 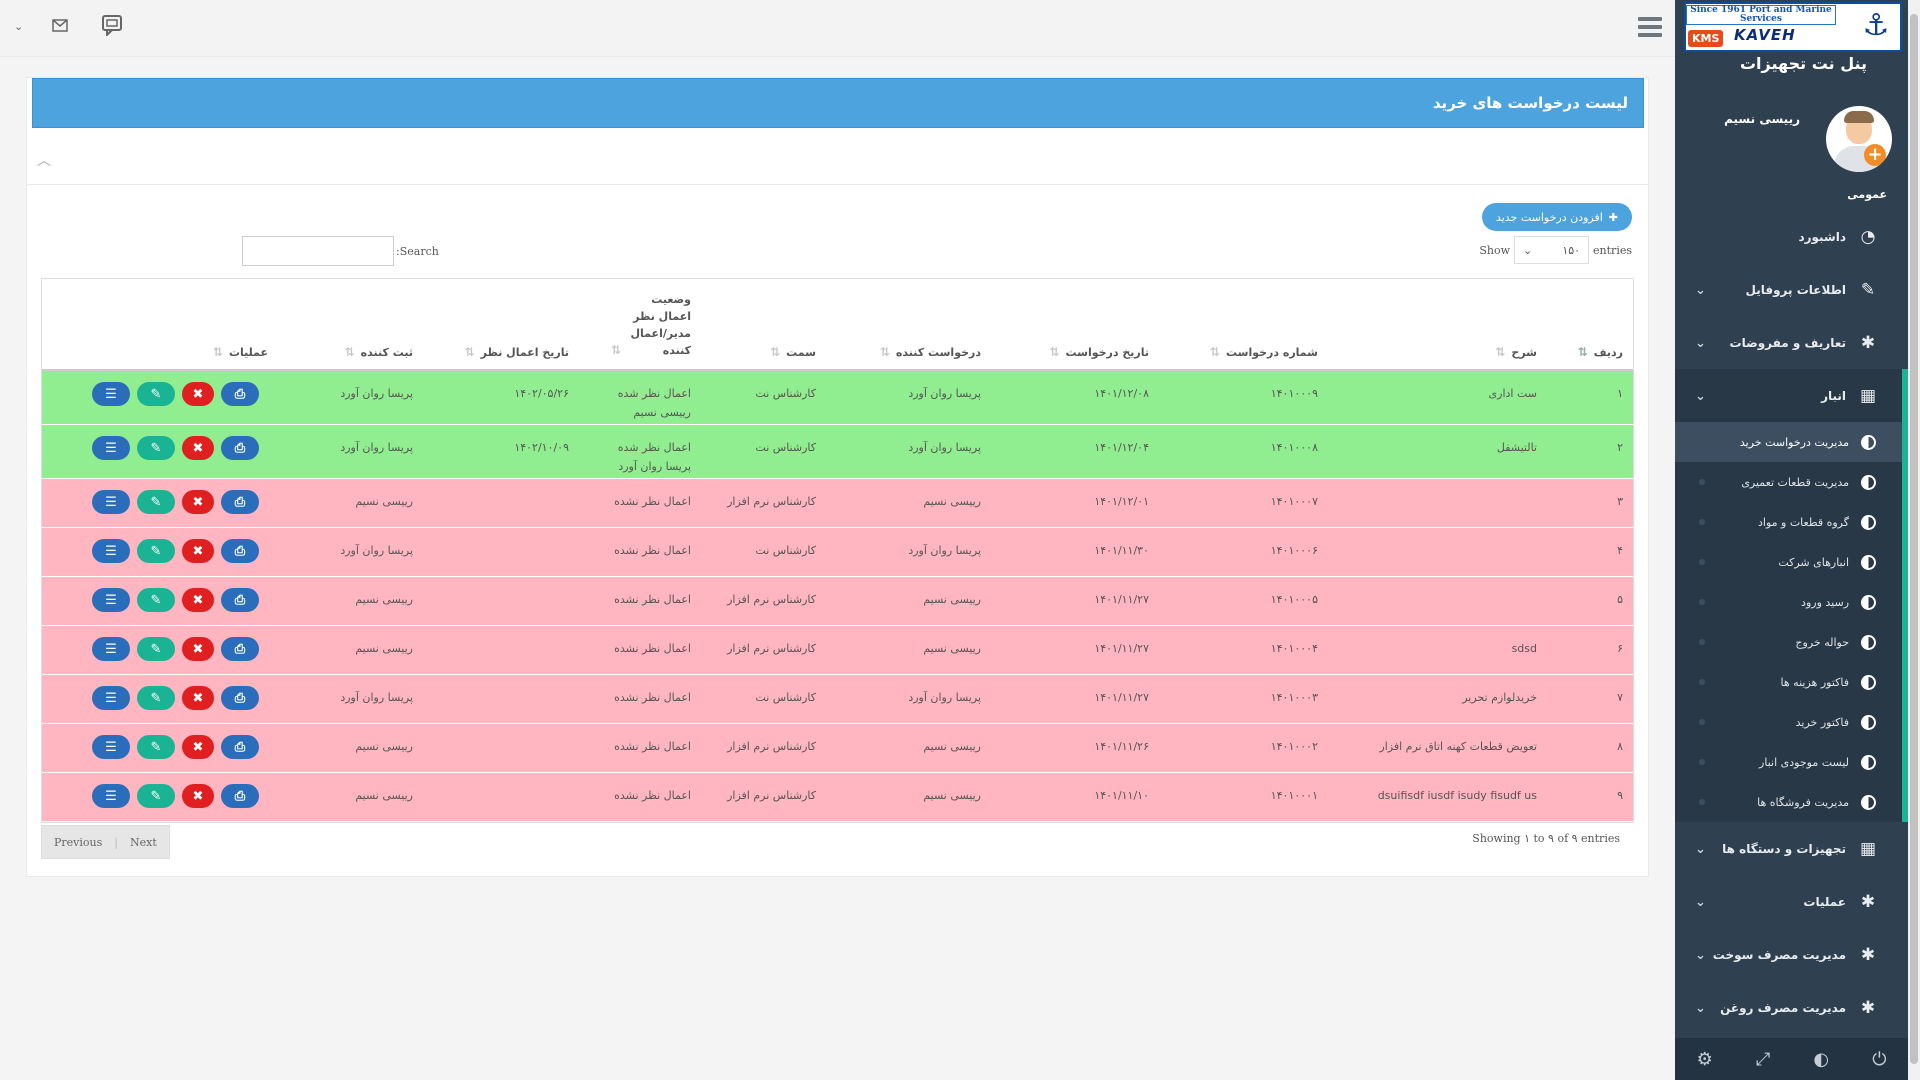 I want to click on next-button: Next, so click(x=143, y=842).